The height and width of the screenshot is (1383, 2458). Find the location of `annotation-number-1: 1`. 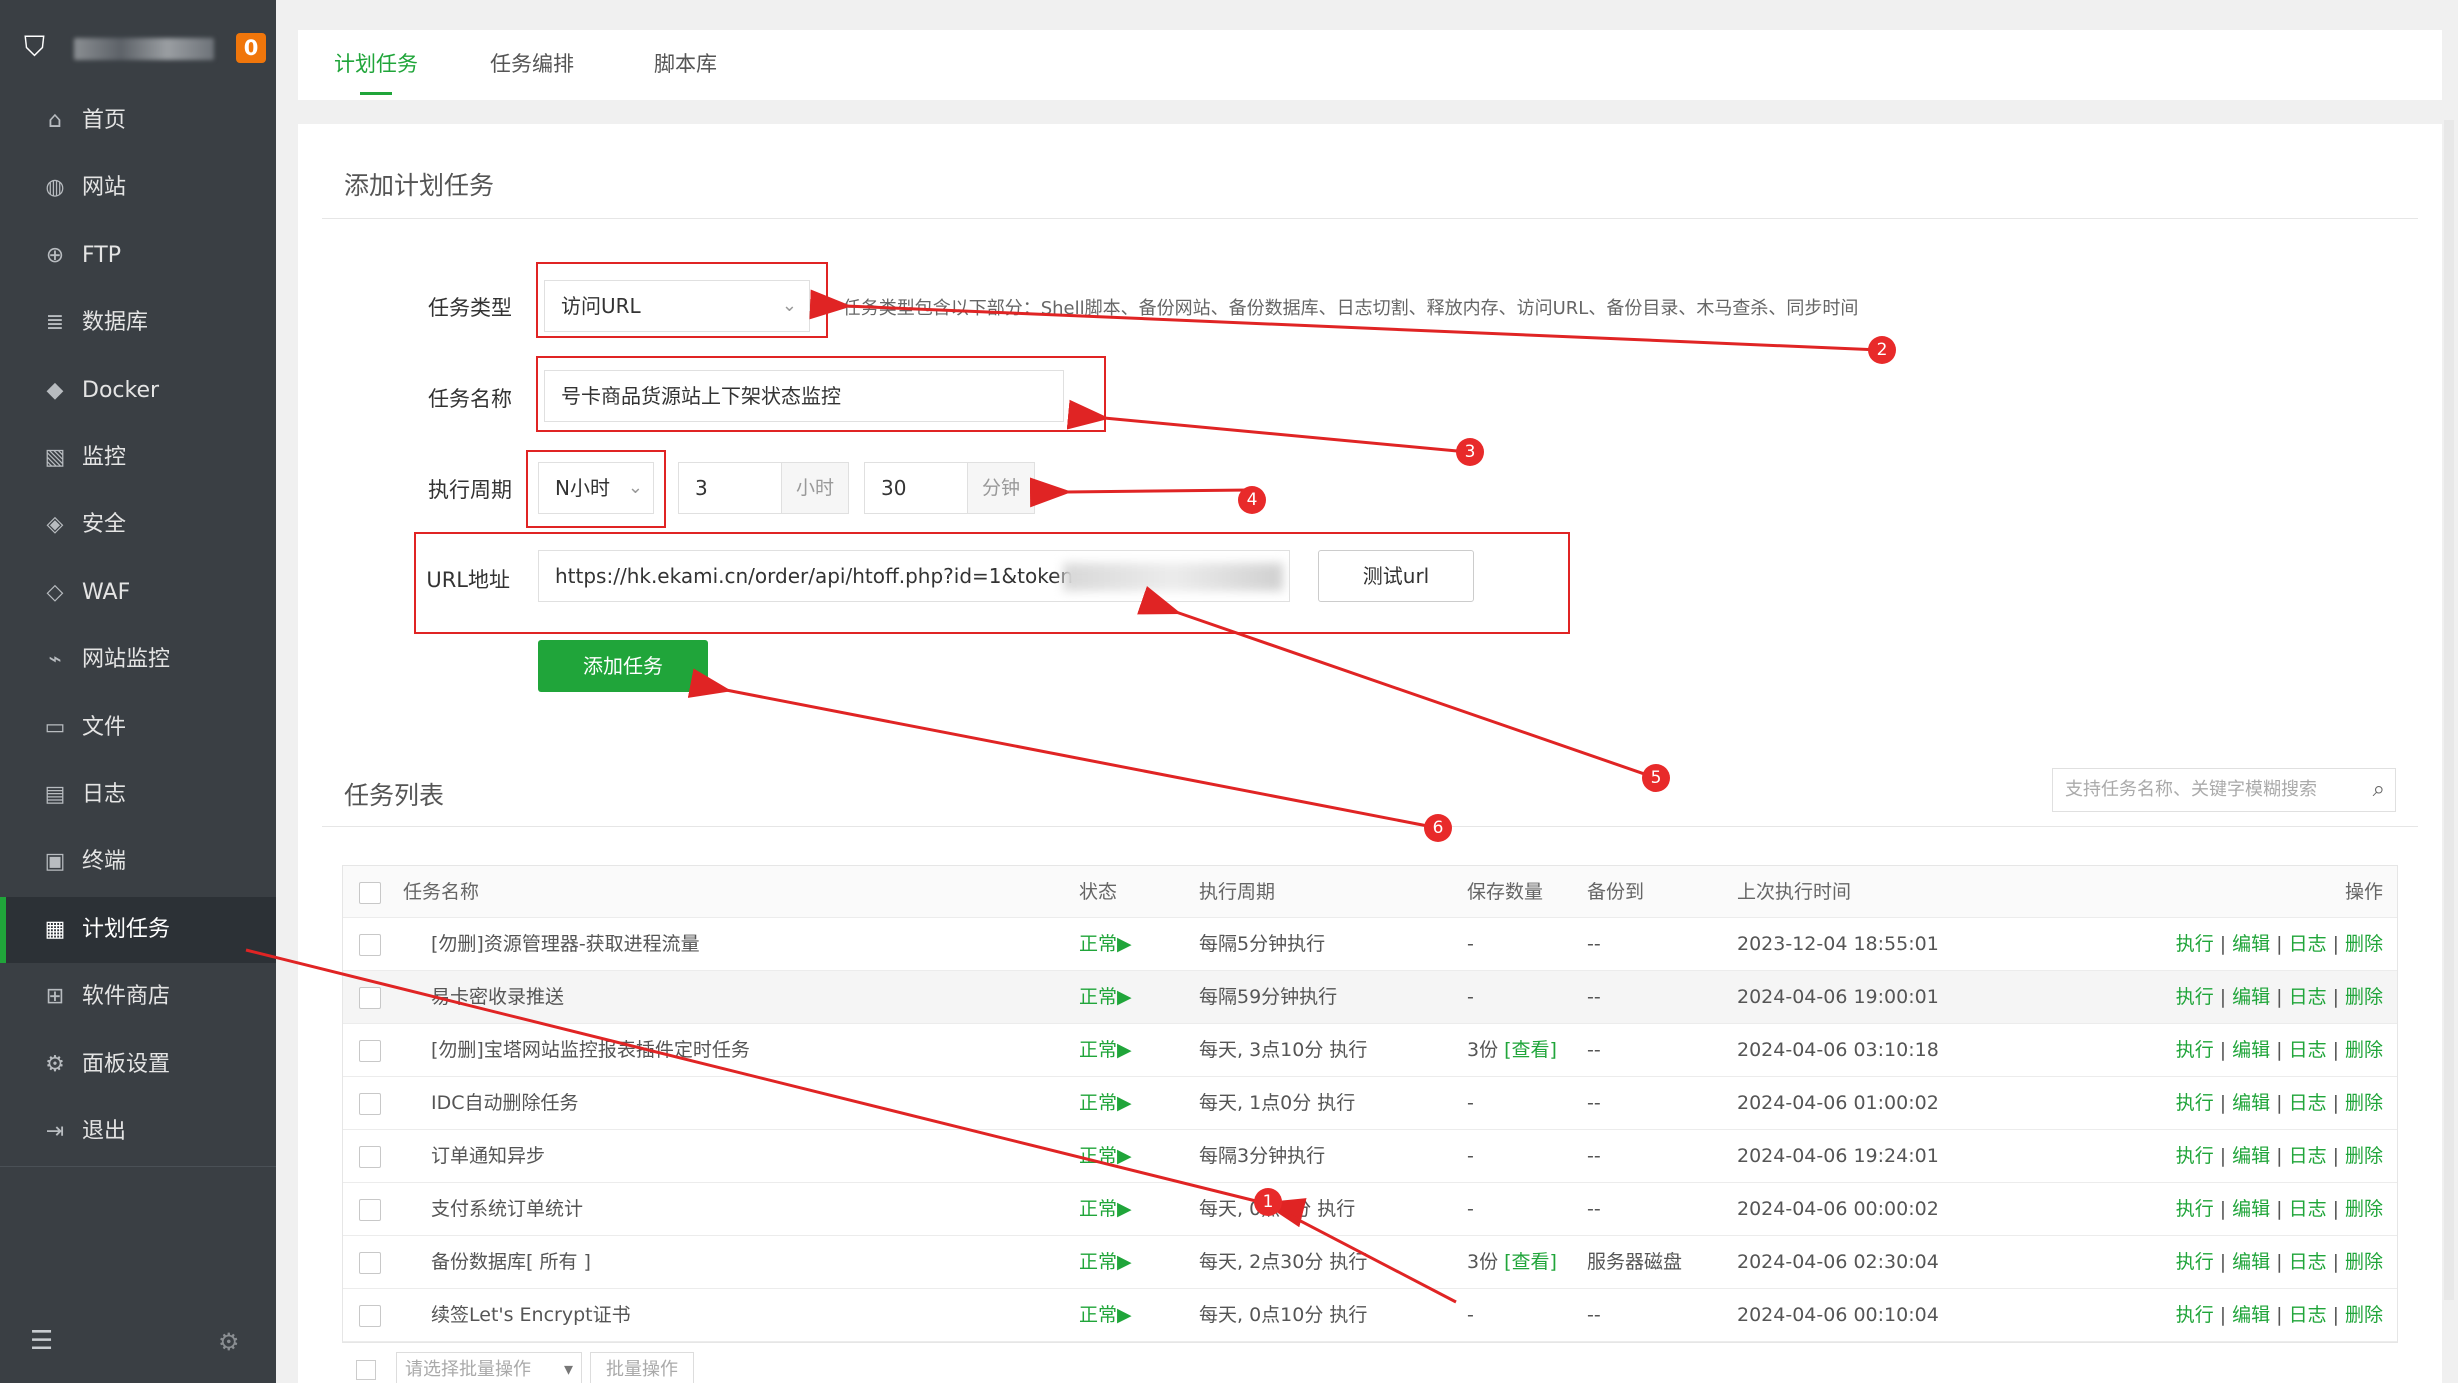

annotation-number-1: 1 is located at coordinates (1268, 1202).